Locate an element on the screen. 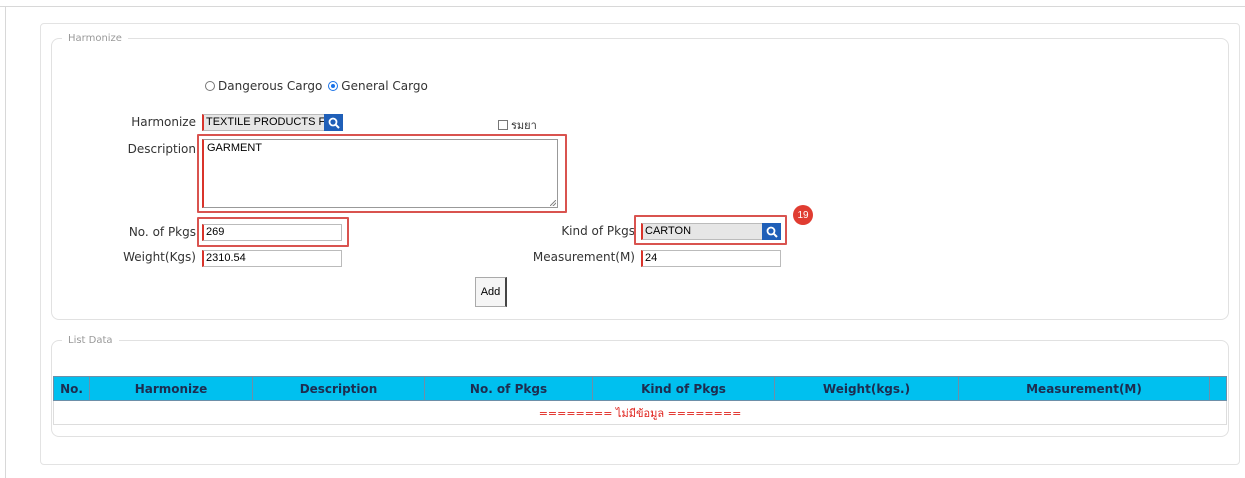 The height and width of the screenshot is (478, 1245). step-number-badge: 19 is located at coordinates (803, 215).